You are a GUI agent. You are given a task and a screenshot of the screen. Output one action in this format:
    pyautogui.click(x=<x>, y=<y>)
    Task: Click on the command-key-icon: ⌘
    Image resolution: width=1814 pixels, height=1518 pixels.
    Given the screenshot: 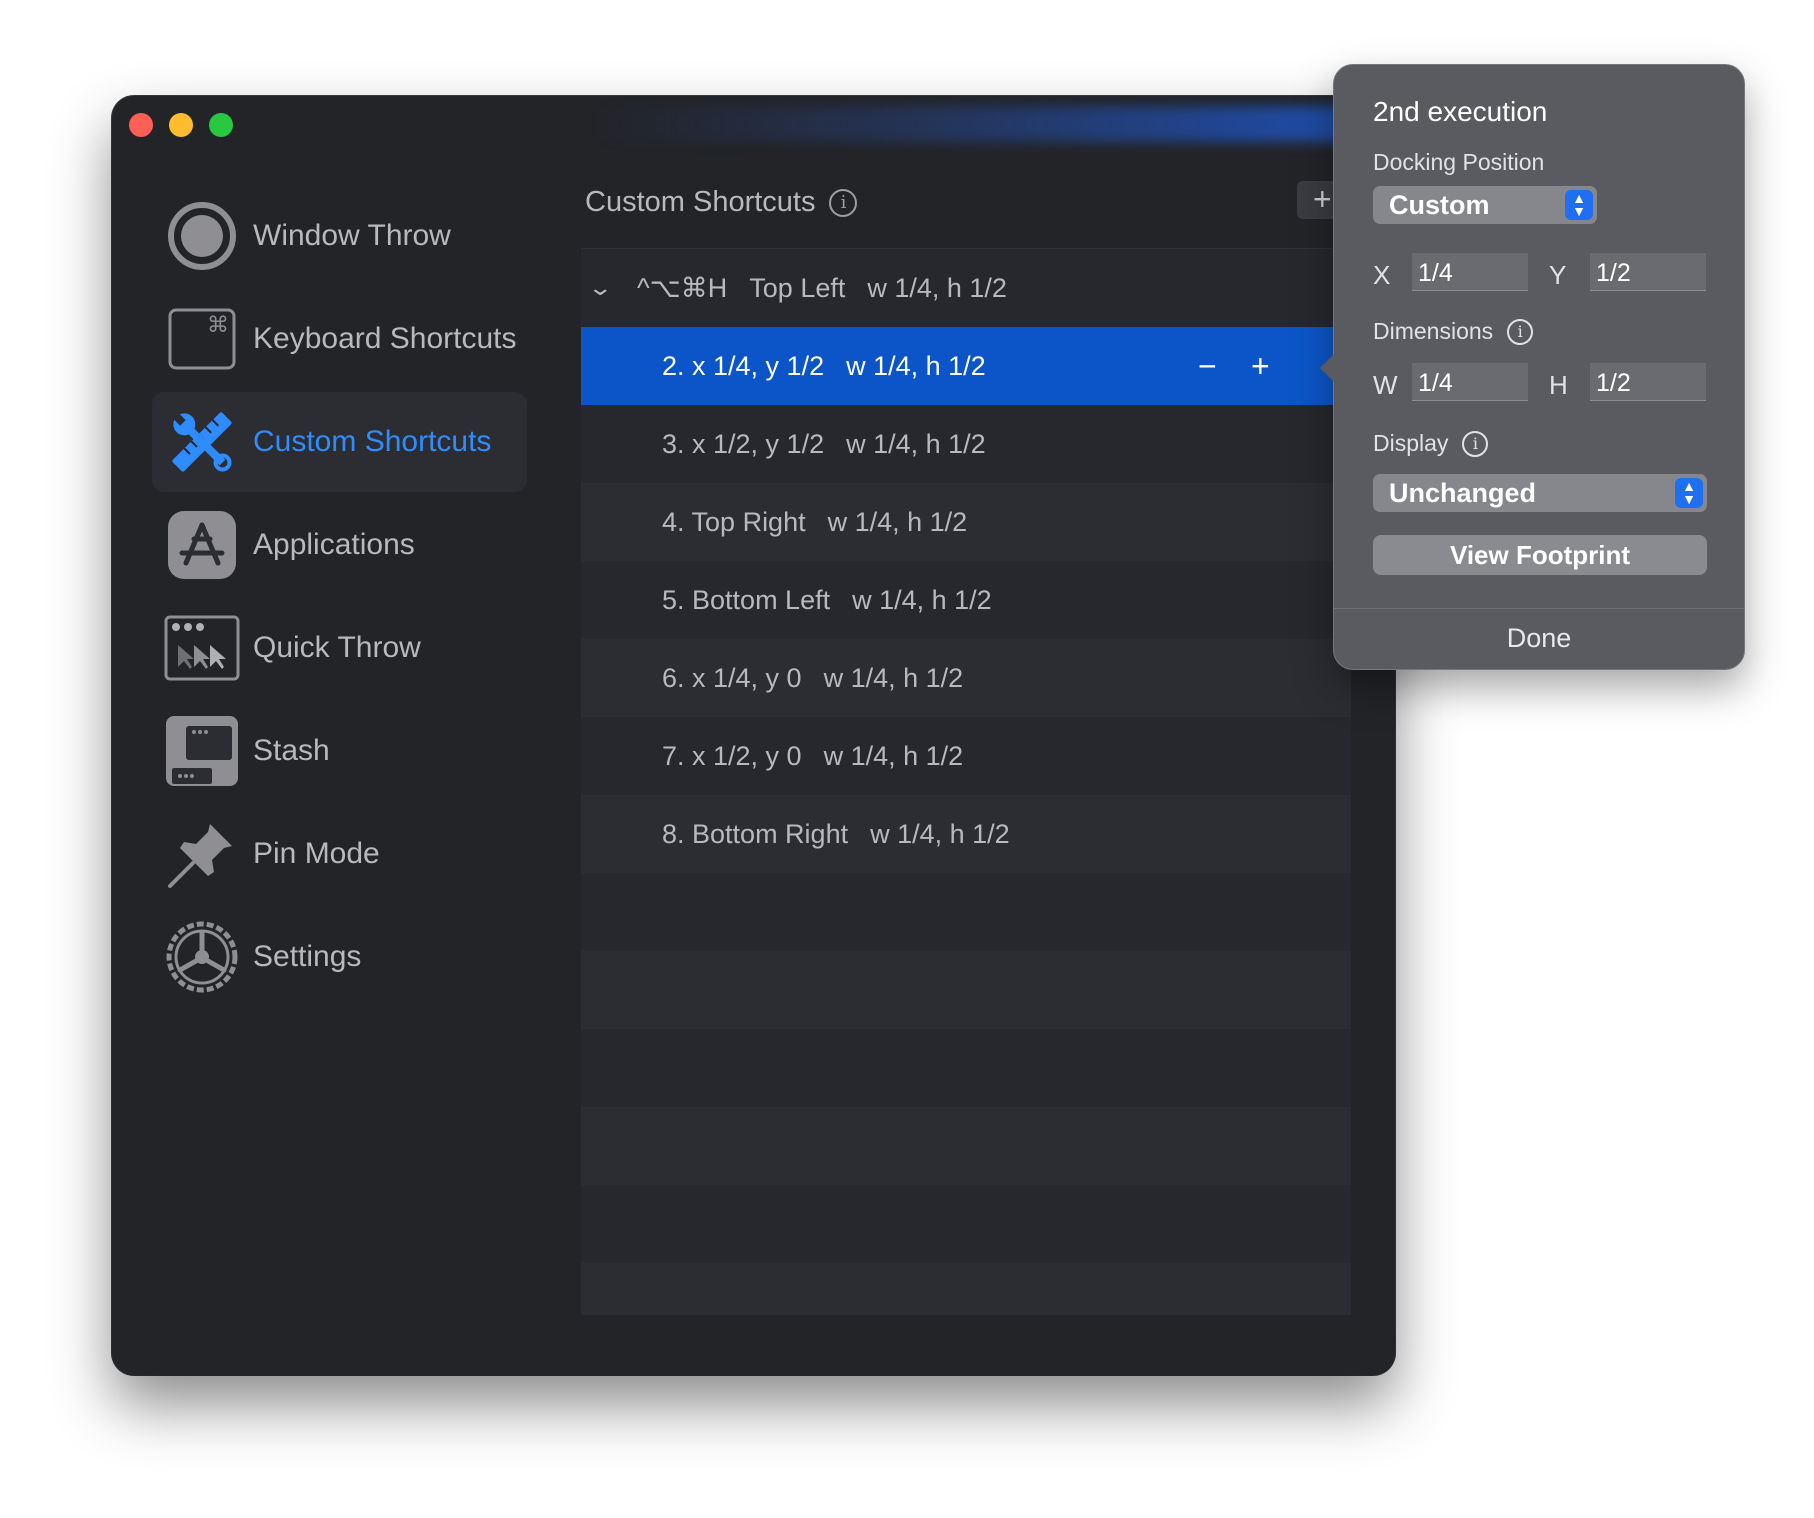 What is the action you would take?
    pyautogui.click(x=202, y=339)
    